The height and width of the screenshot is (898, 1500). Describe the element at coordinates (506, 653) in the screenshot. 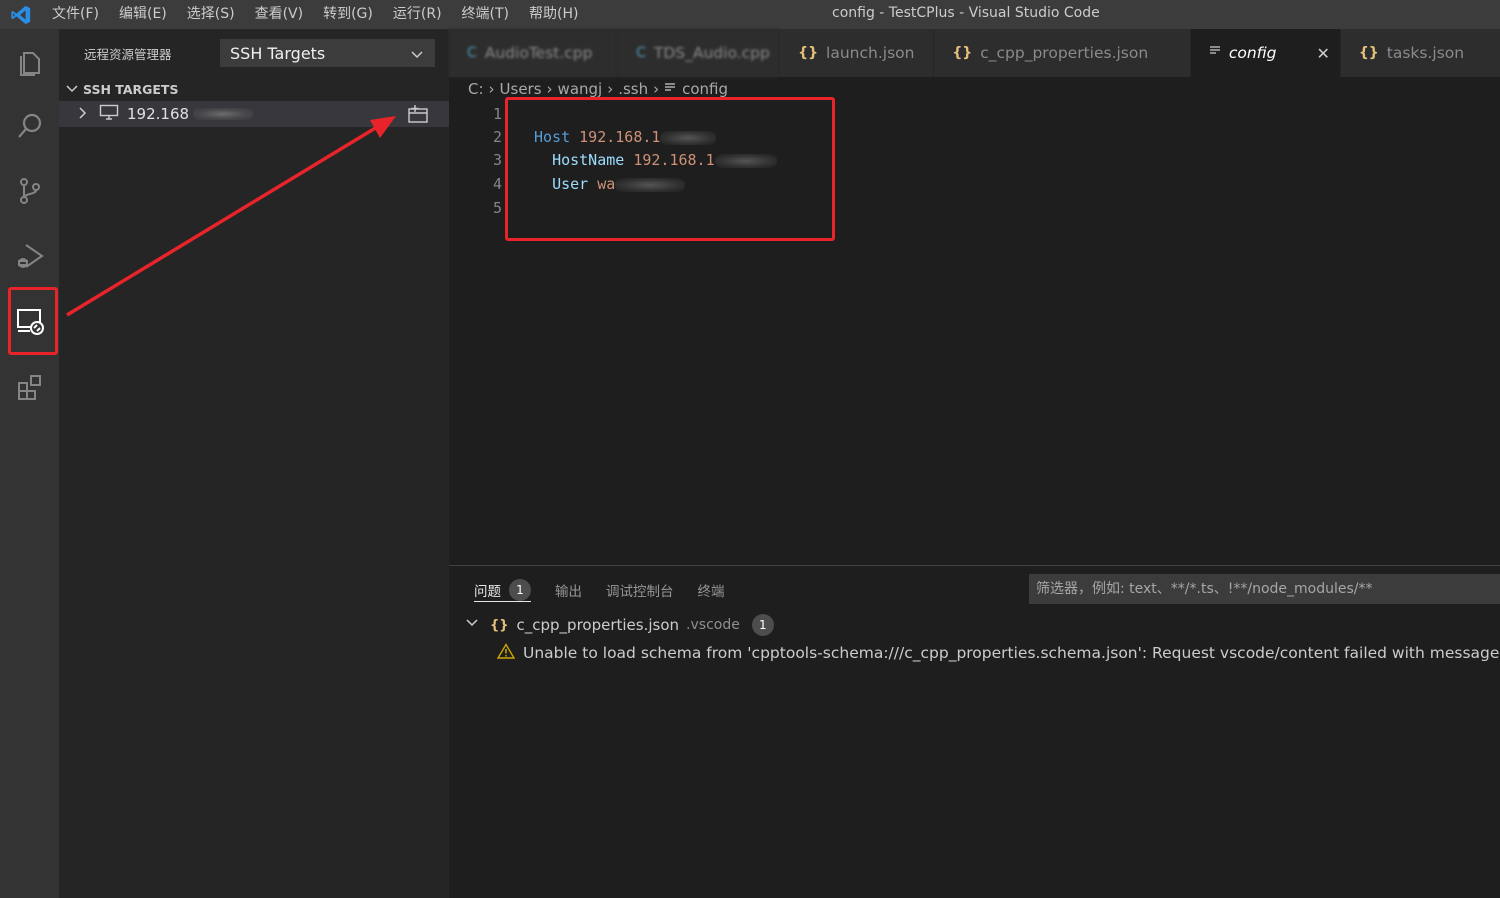

I see `warning-icon` at that location.